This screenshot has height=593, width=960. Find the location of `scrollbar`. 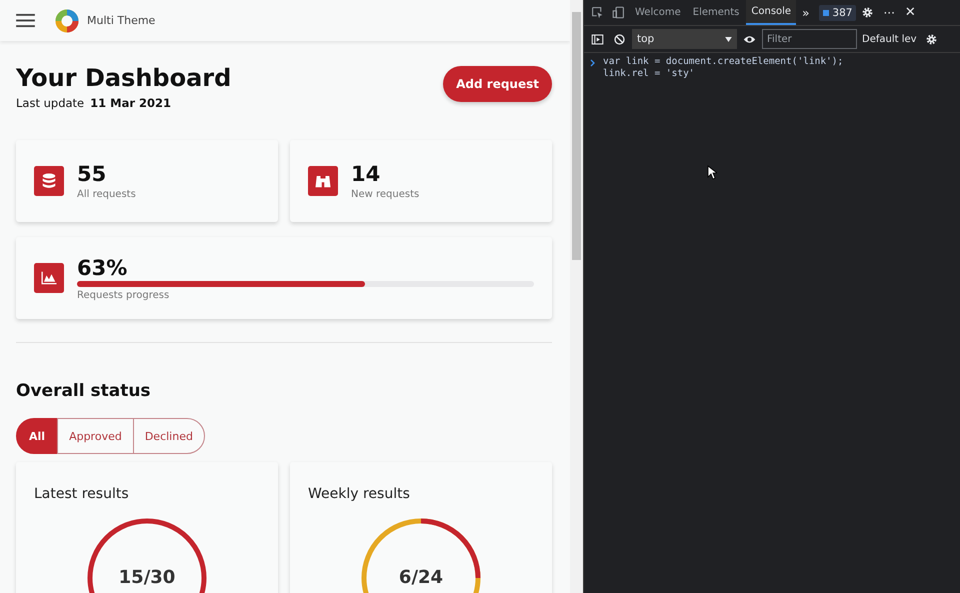

scrollbar is located at coordinates (576, 296).